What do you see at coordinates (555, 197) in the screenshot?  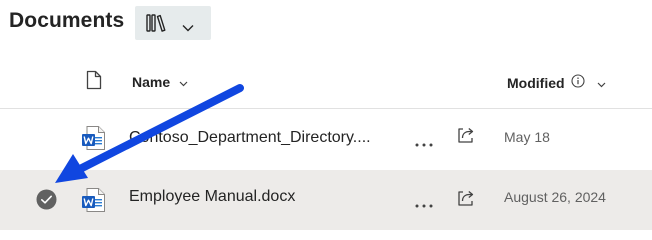 I see `modified-date: August 26, 2024` at bounding box center [555, 197].